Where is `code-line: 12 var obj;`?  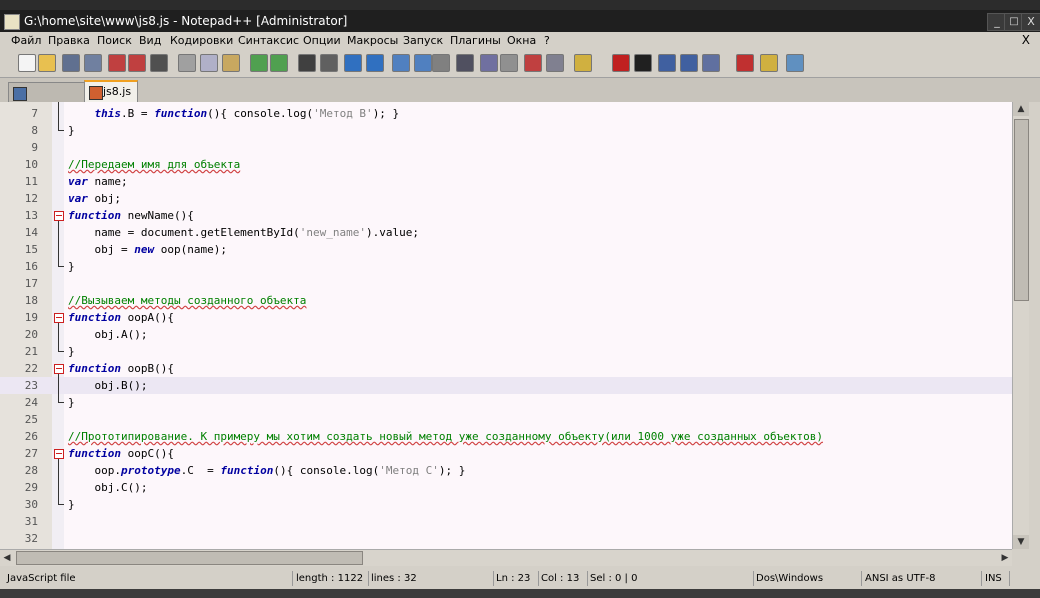 code-line: 12 var obj; is located at coordinates (506, 198).